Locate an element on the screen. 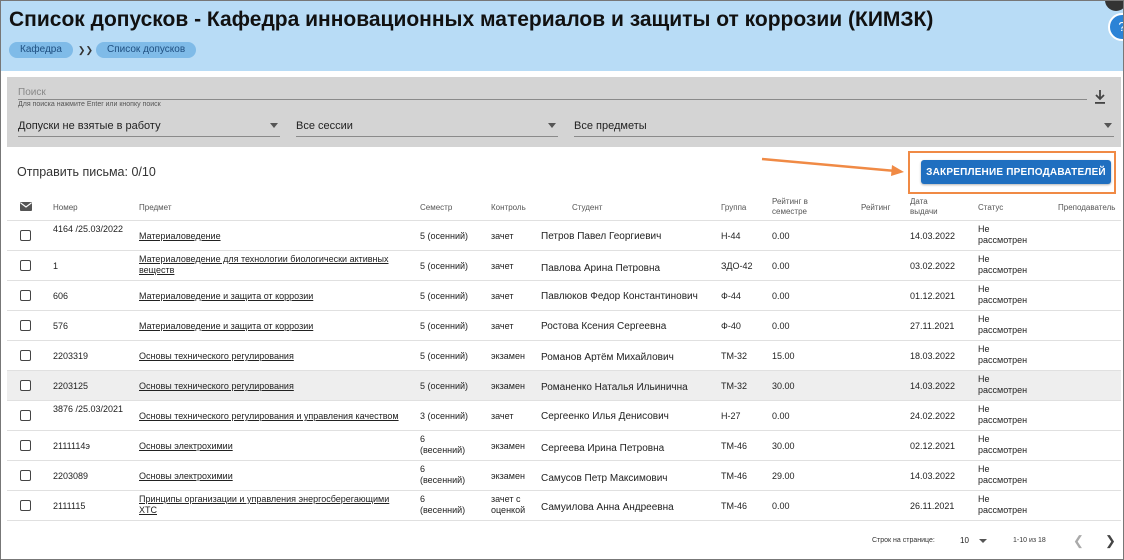  rows-per-page-select: 10 is located at coordinates (964, 540).